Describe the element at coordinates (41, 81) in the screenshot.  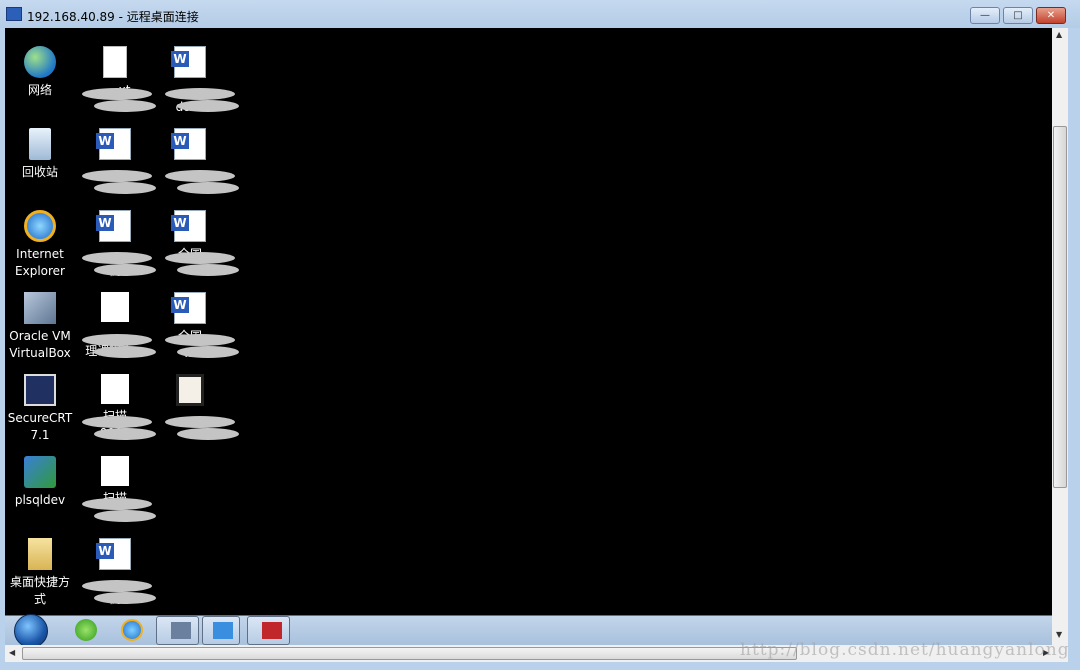
I see `desktop-icon: 网络` at that location.